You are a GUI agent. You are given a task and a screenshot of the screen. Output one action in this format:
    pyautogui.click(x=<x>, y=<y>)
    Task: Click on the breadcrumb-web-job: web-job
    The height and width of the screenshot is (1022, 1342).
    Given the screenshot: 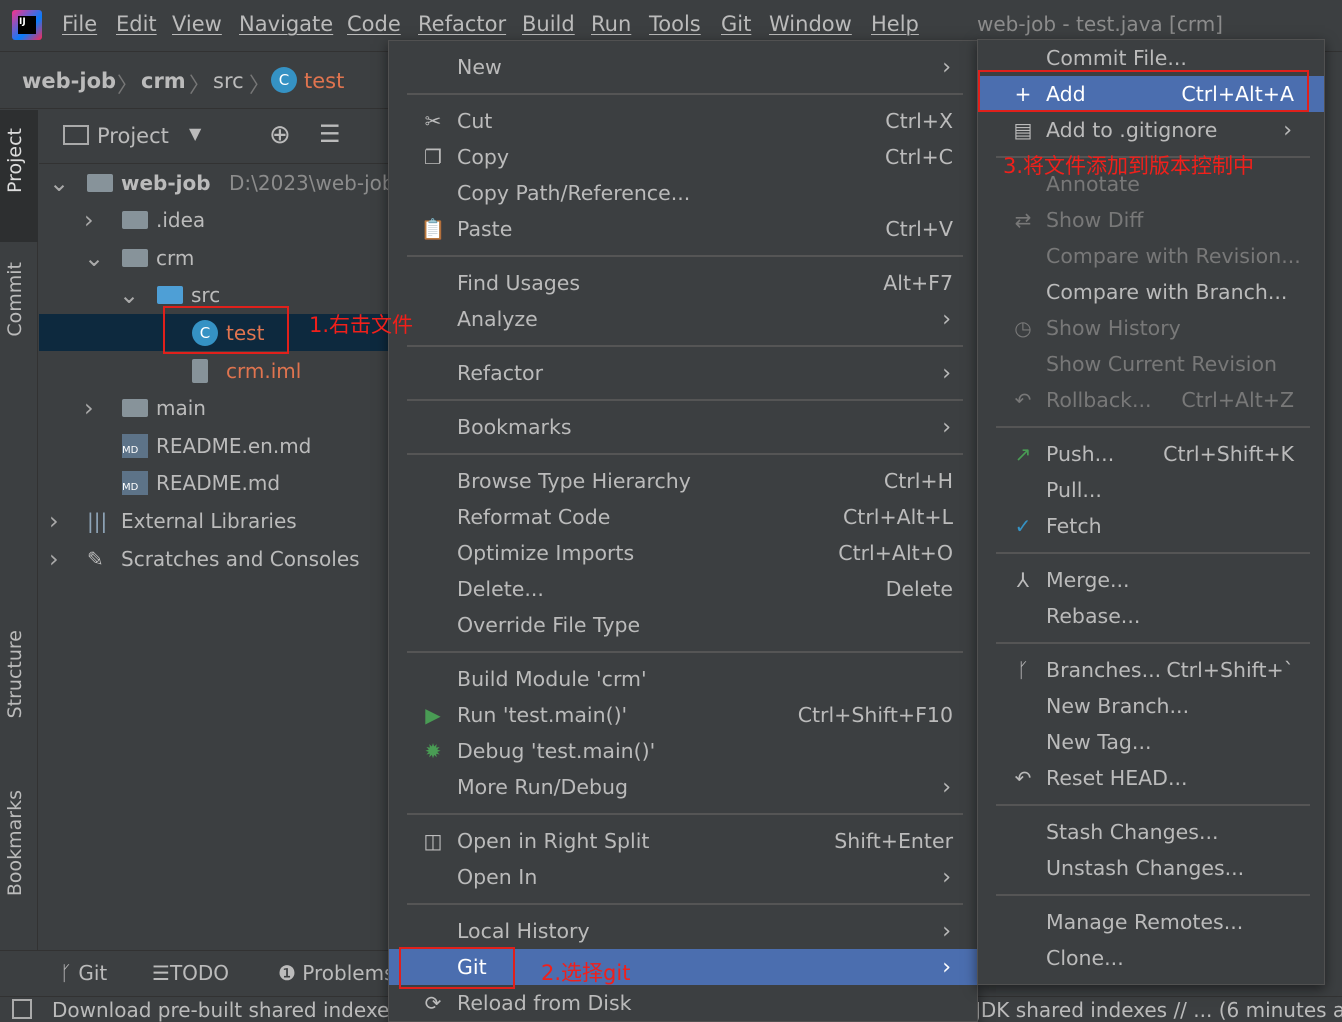 What is the action you would take?
    pyautogui.click(x=69, y=81)
    